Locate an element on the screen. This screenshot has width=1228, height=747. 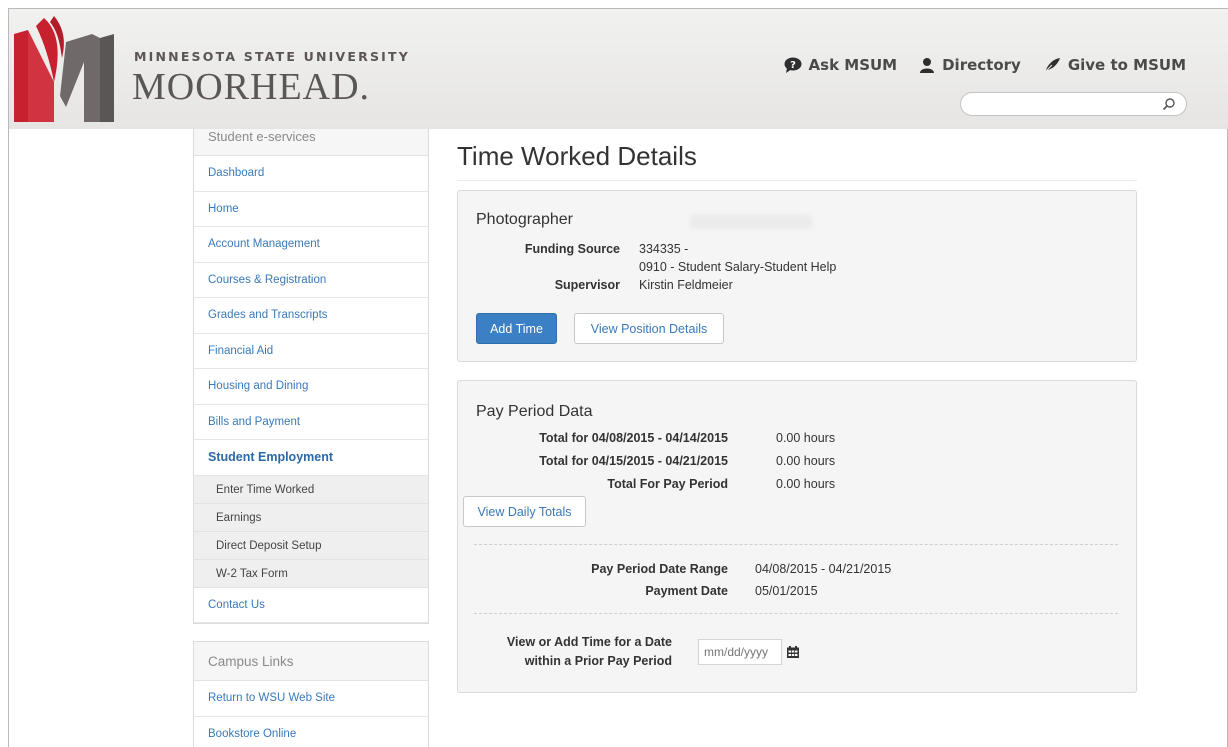
sidebar-subitem-earnings: Earnings is located at coordinates (311, 517).